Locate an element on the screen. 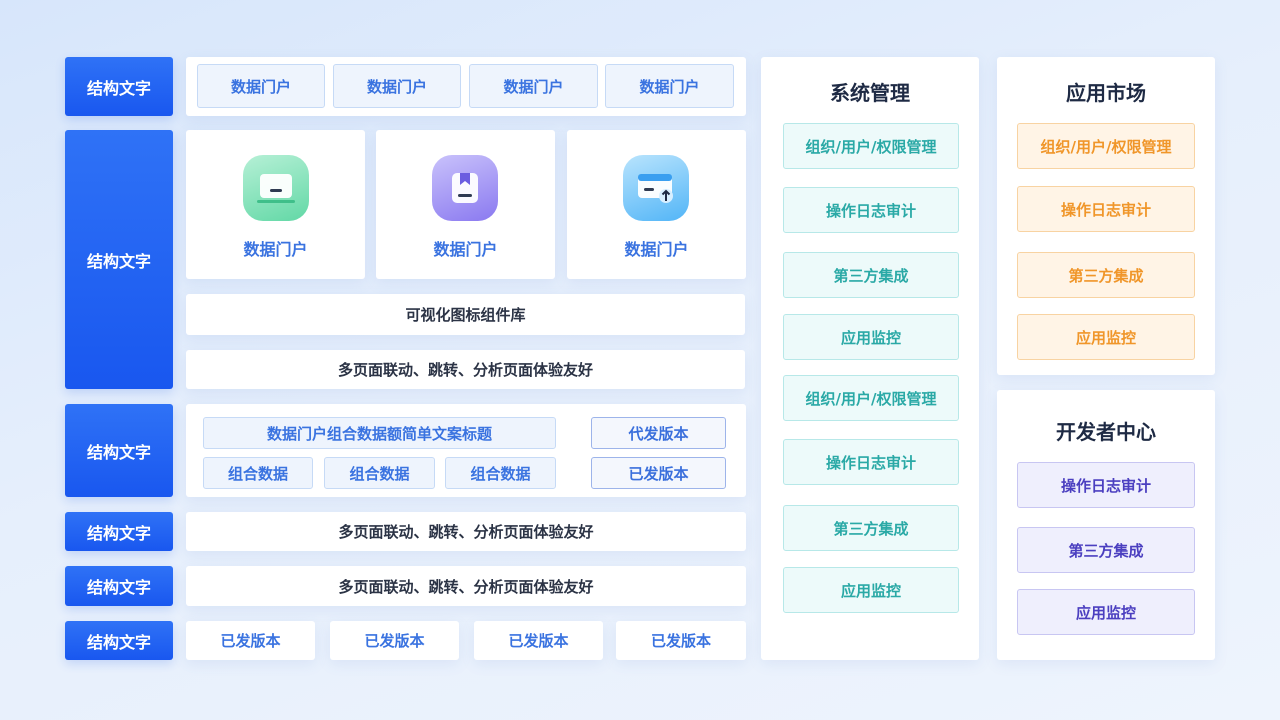 The image size is (1280, 720). market-item-app-monitor: 应用监控 is located at coordinates (1106, 337).